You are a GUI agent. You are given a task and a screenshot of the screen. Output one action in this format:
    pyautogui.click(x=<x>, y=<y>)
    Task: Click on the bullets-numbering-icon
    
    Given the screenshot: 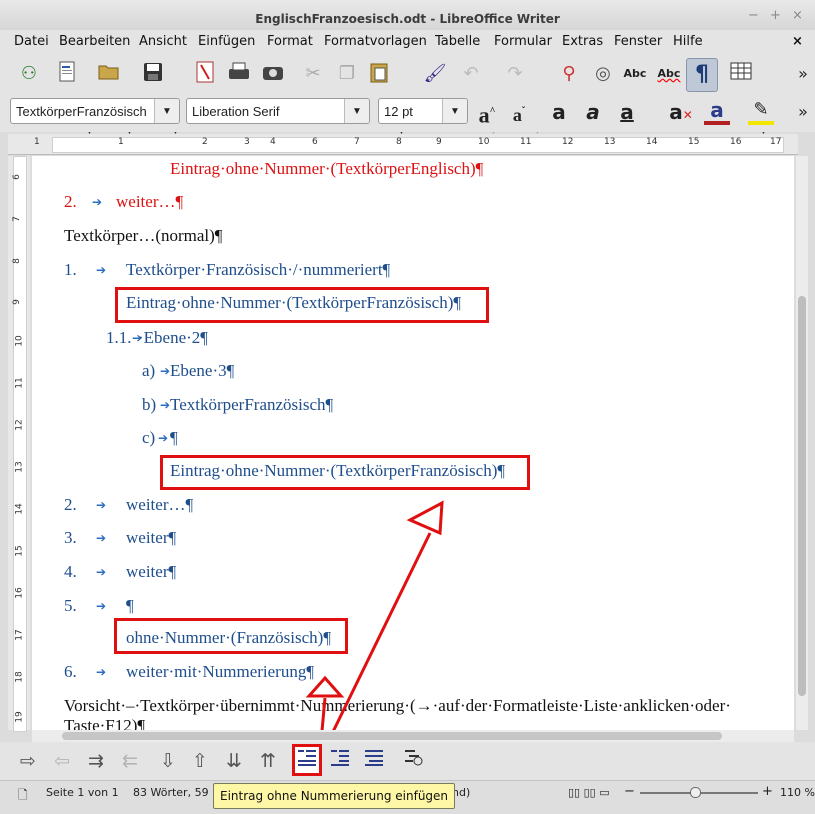 What is the action you would take?
    pyautogui.click(x=414, y=761)
    